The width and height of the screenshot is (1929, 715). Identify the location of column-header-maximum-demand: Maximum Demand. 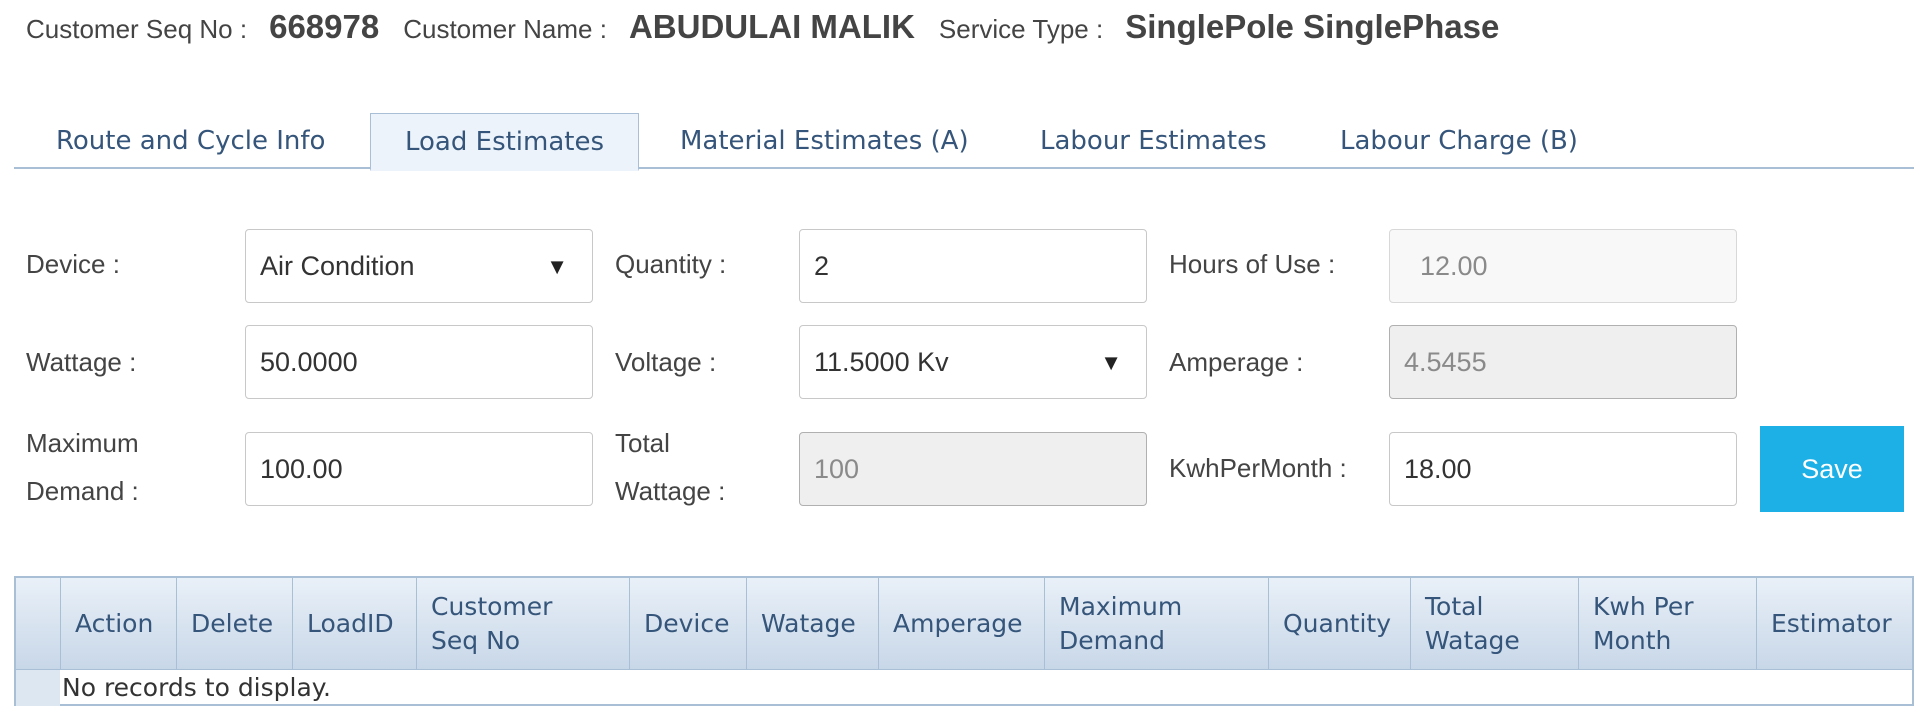
(1156, 624).